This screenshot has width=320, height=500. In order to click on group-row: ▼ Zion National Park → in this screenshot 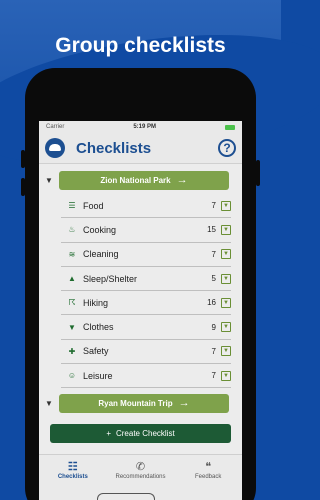, I will do `click(140, 180)`.